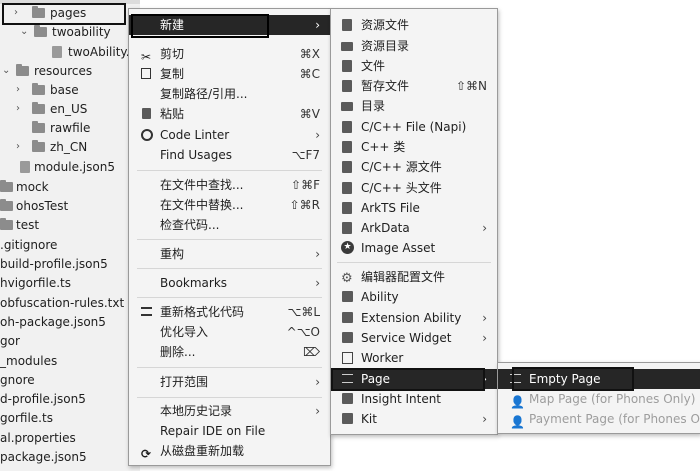  I want to click on menu-item-map-page: 👤 Map Page (for Phones Only), so click(599, 399).